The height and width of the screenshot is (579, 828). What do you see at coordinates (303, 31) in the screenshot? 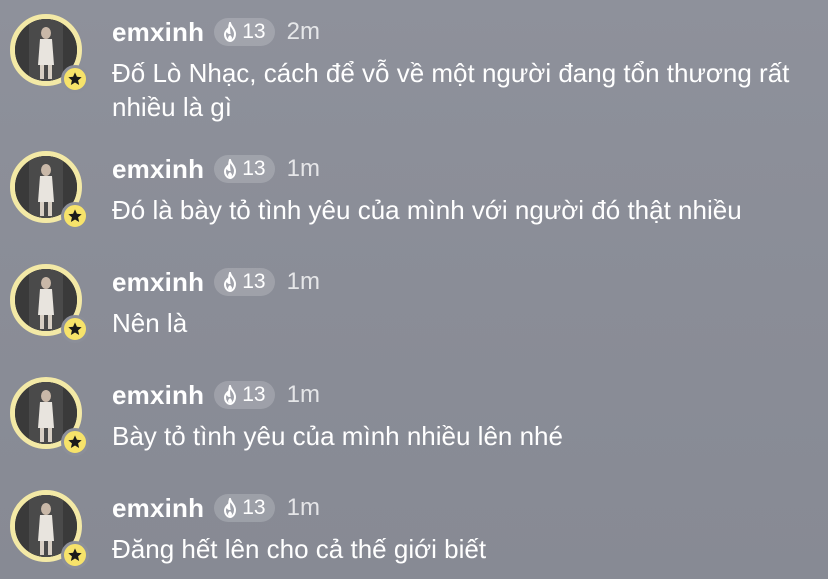
I see `timestamp: 2m` at bounding box center [303, 31].